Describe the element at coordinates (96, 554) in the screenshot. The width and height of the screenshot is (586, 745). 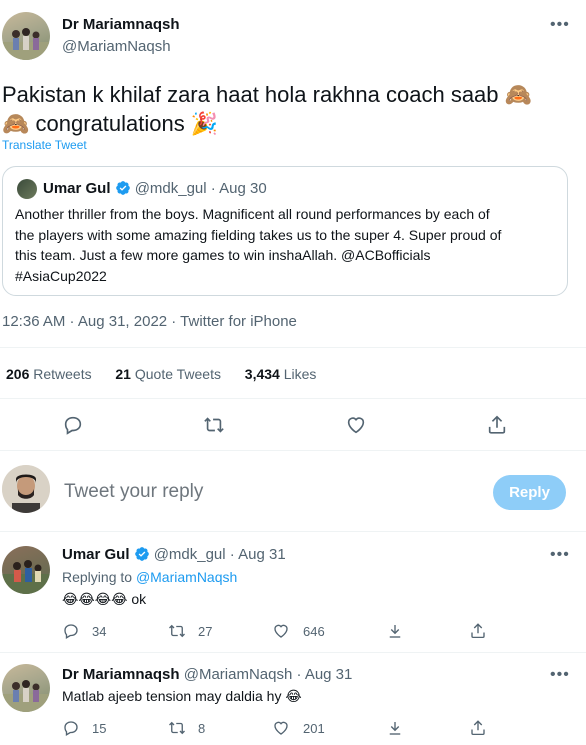
I see `reply-author-name: Umar Gul` at that location.